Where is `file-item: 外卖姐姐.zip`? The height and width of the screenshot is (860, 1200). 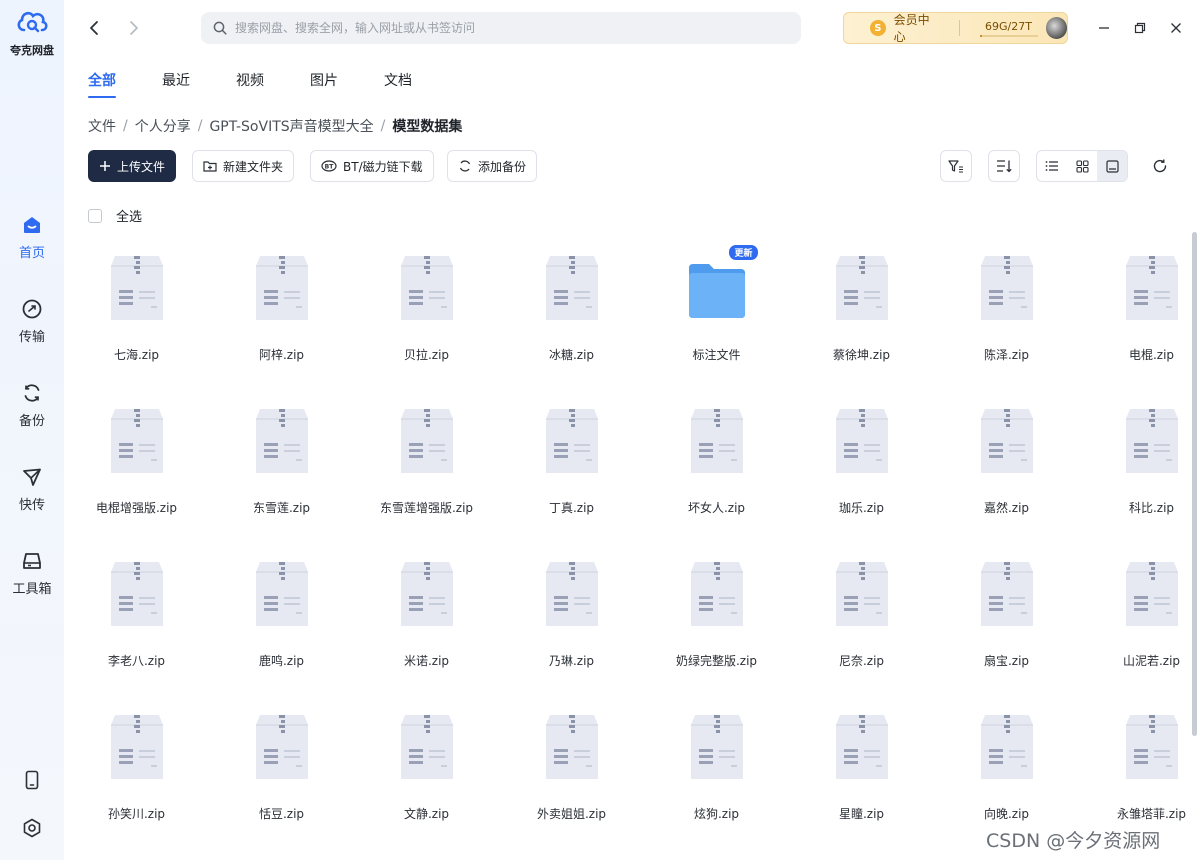
file-item: 外卖姐姐.zip is located at coordinates (571, 767).